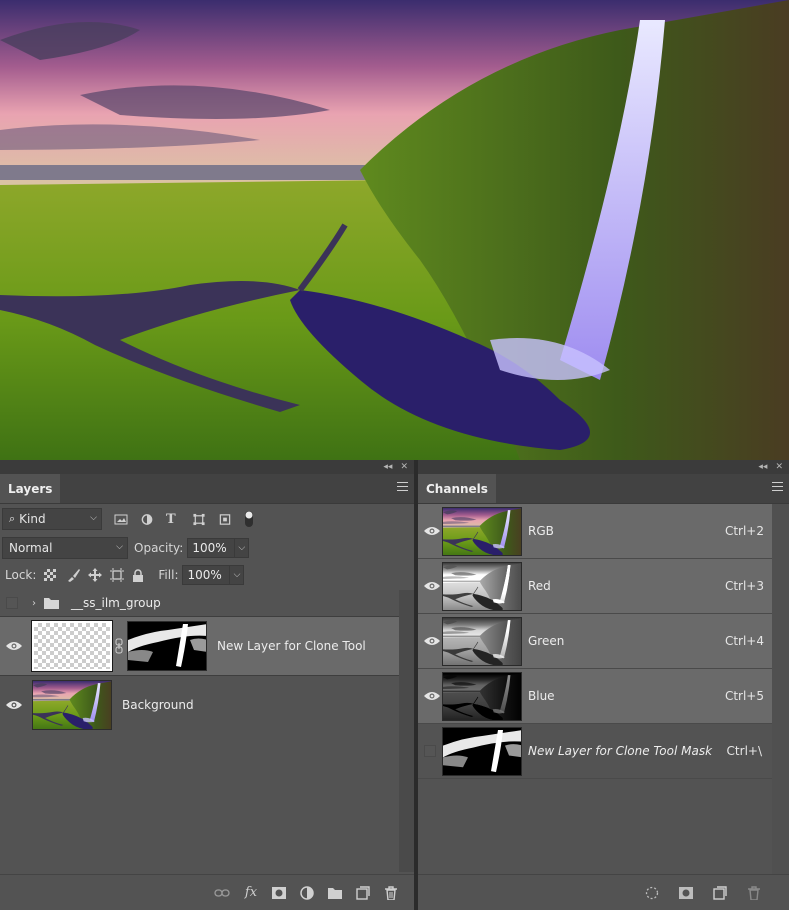  Describe the element at coordinates (222, 893) in the screenshot. I see `link-layers-icon` at that location.